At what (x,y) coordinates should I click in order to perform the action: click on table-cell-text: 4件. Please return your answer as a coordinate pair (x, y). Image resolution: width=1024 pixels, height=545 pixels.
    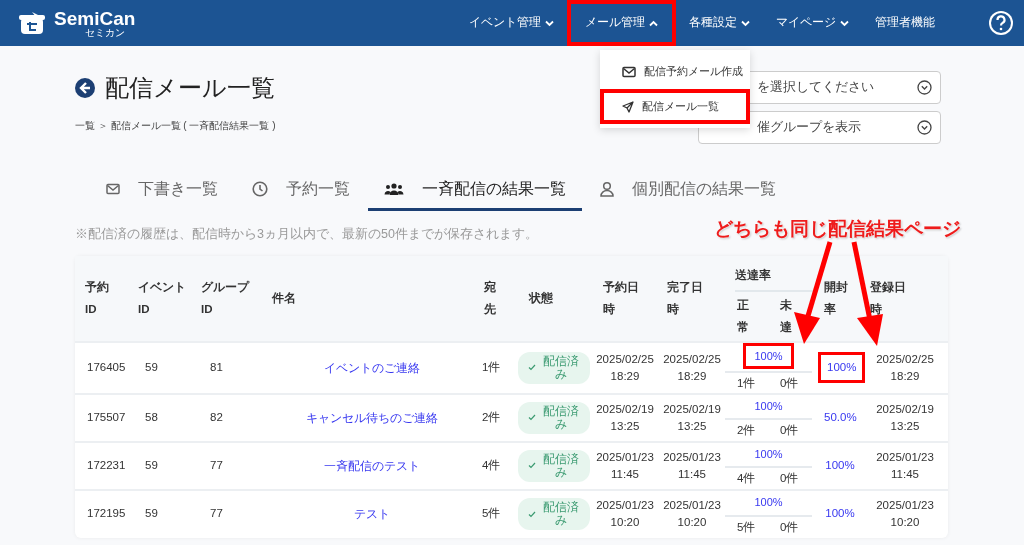
    Looking at the image, I should click on (746, 479).